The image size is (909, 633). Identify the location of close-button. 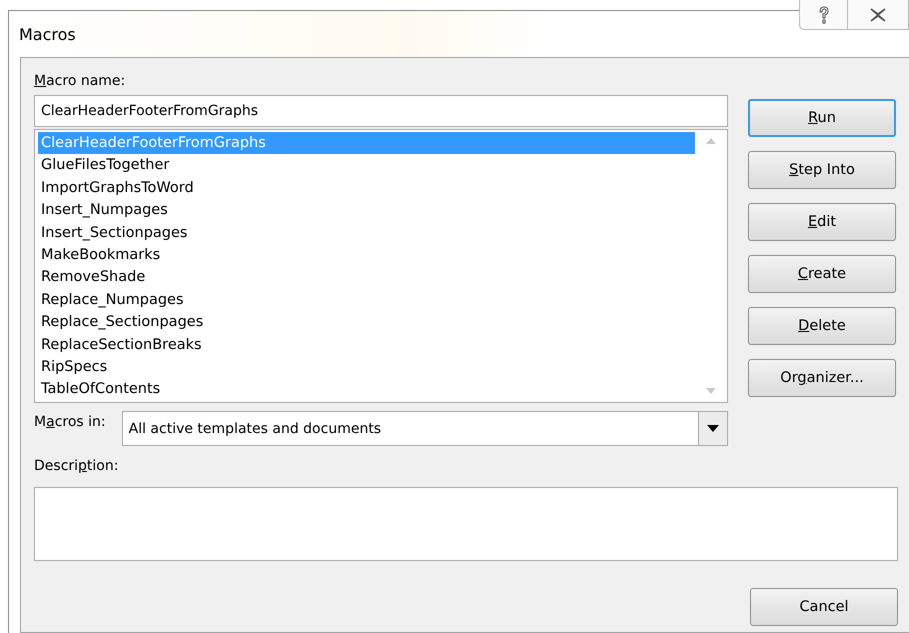
(878, 15).